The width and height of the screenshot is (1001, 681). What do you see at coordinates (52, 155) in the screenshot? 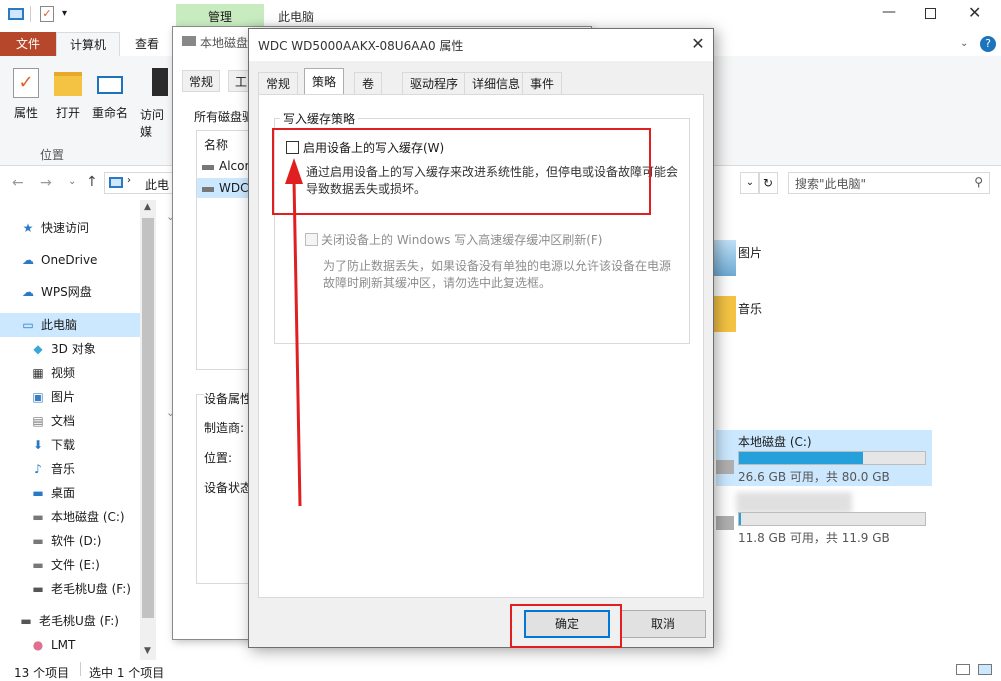
I see `group-label-location: 位置` at bounding box center [52, 155].